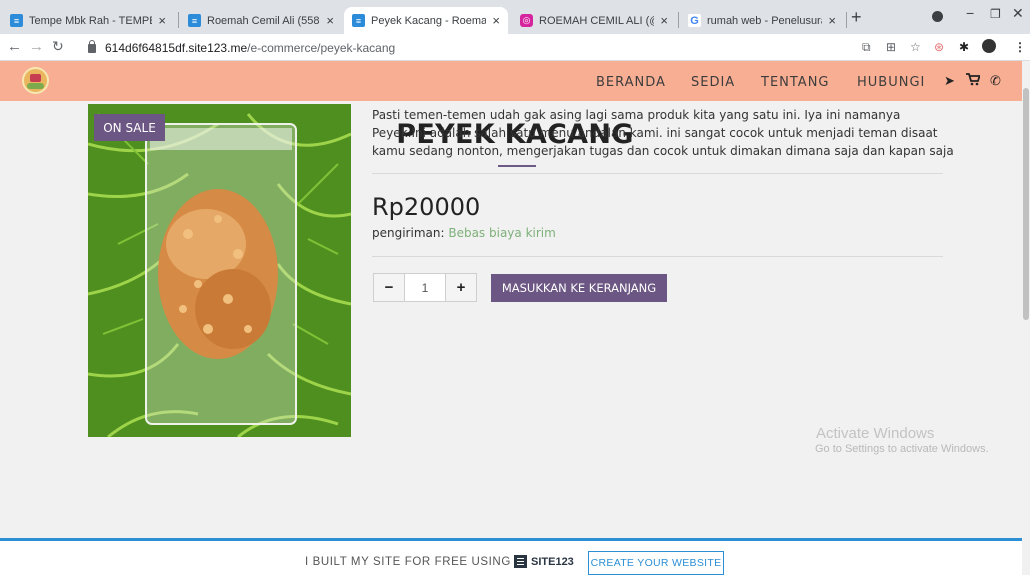 The width and height of the screenshot is (1030, 575). What do you see at coordinates (656, 563) in the screenshot?
I see `create-website-button: CREATE YOUR WEBSITE` at bounding box center [656, 563].